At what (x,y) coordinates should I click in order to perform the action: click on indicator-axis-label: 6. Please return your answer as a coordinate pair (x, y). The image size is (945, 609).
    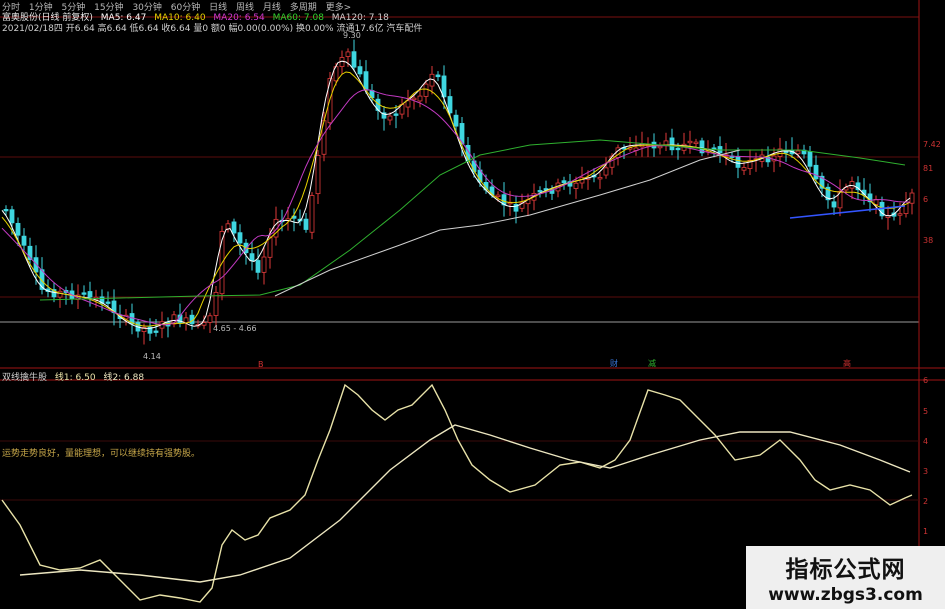
    Looking at the image, I should click on (926, 380).